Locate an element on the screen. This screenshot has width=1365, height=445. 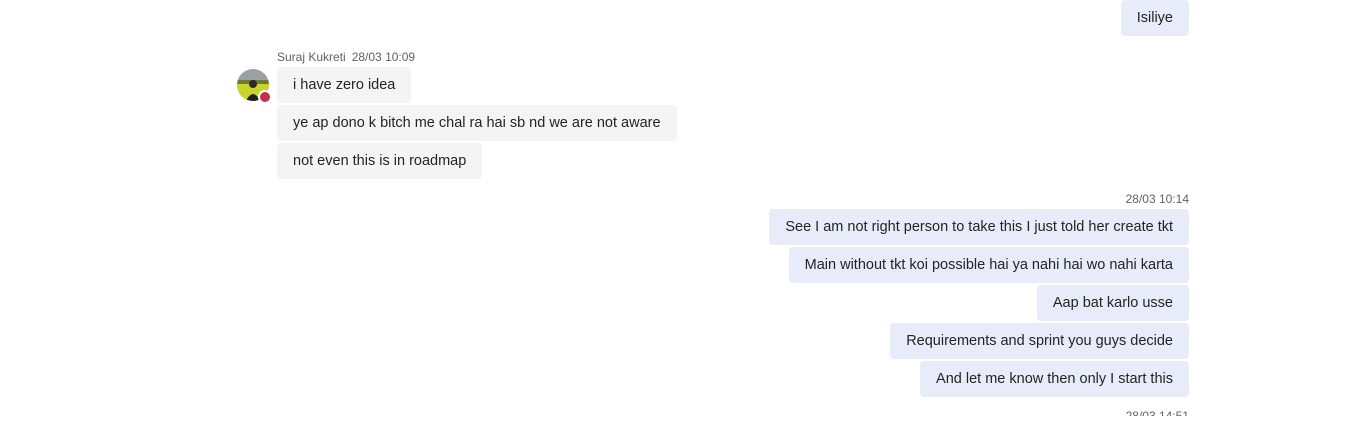
message-text: not even this is in roadmap is located at coordinates (380, 161).